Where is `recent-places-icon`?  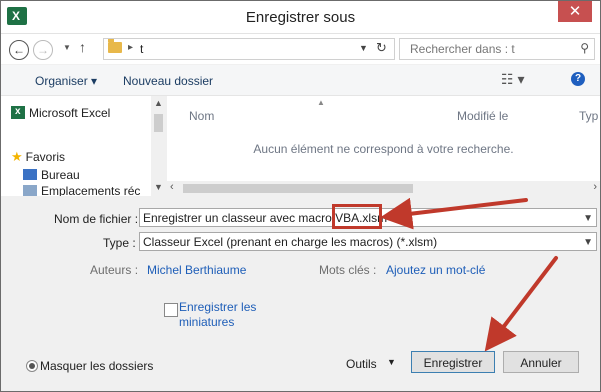
recent-places-icon is located at coordinates (30, 190).